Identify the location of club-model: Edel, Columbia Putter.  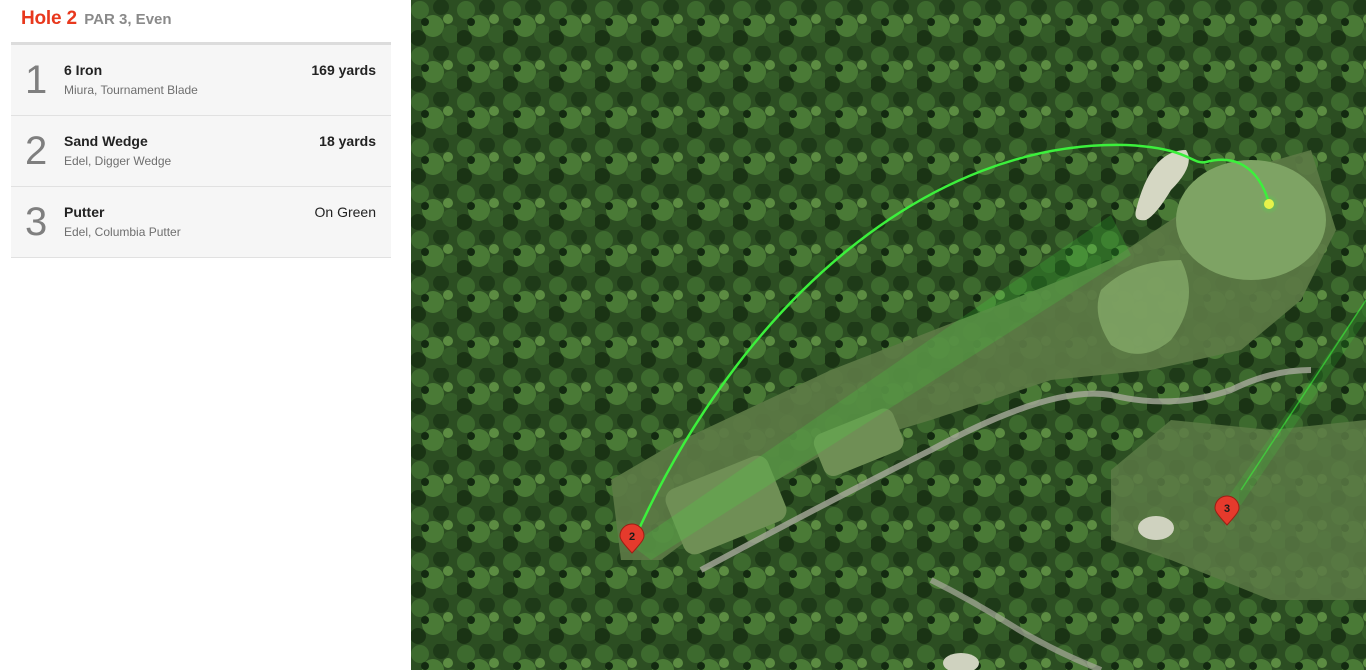
(122, 232).